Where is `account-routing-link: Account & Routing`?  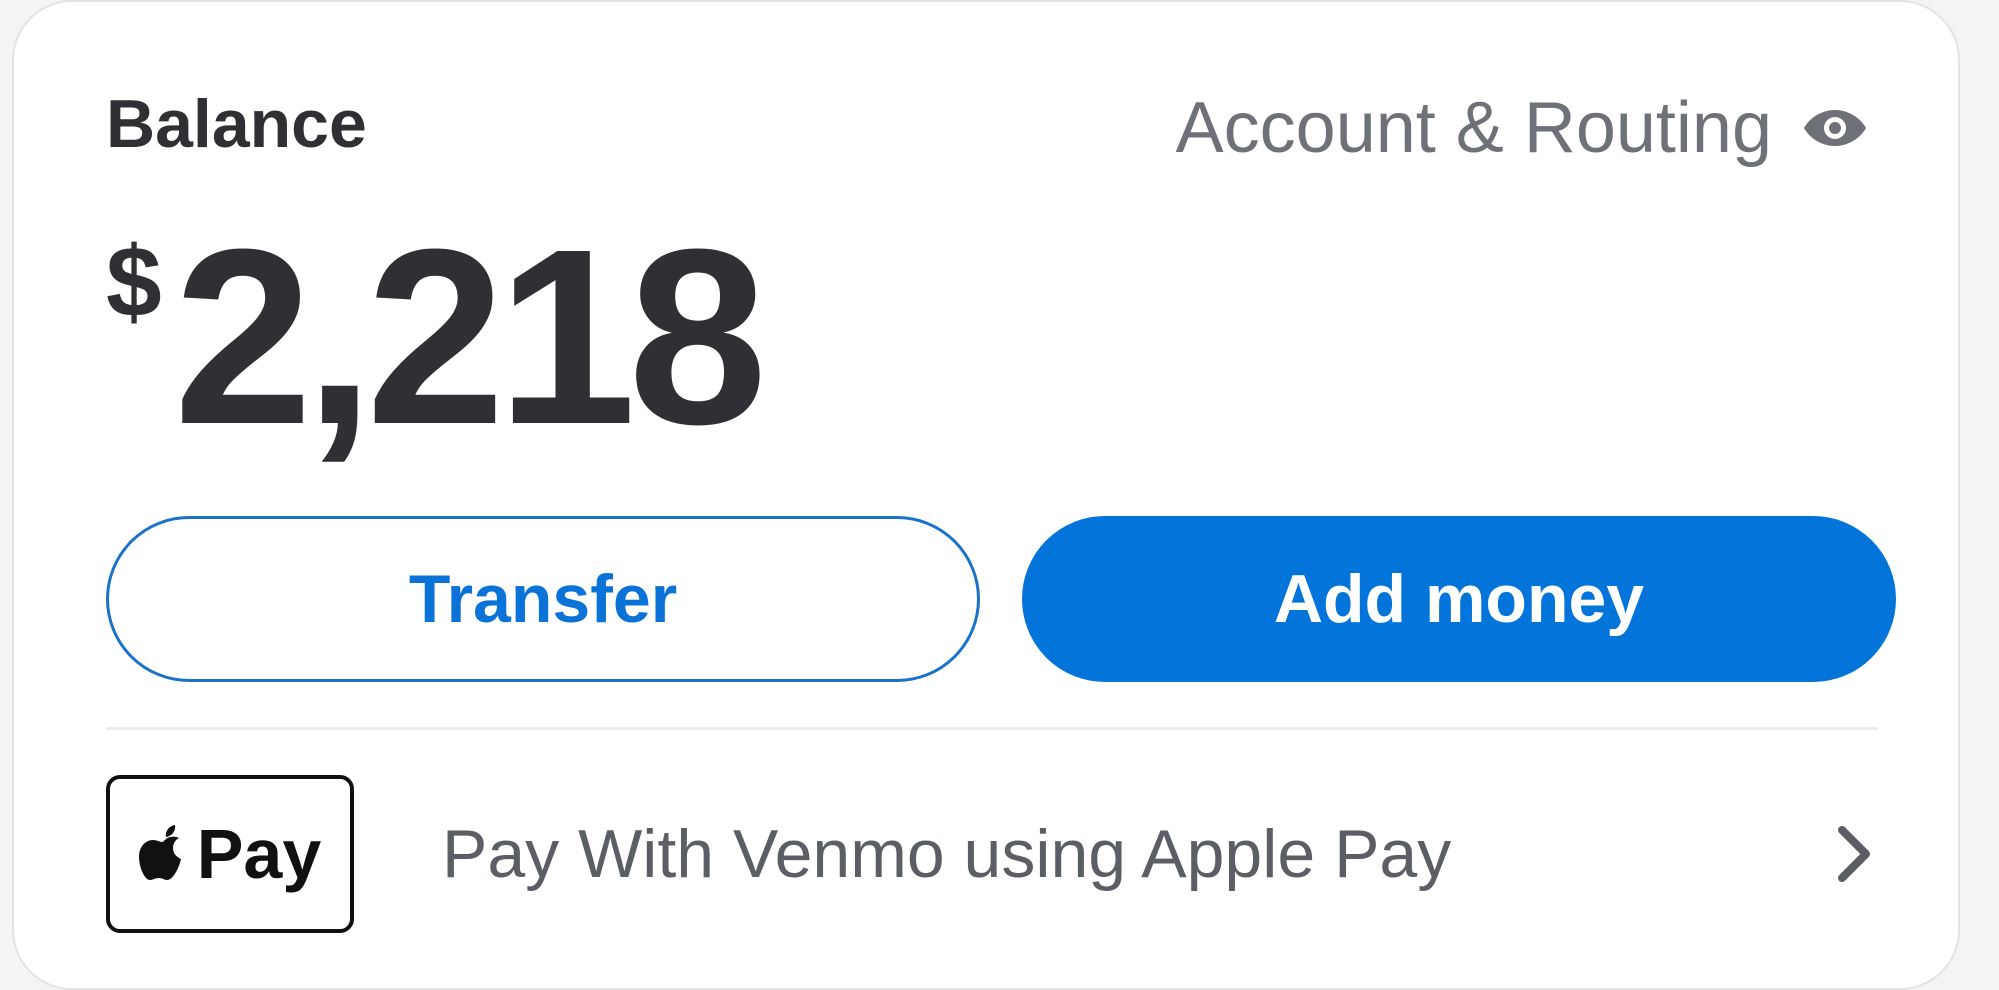
account-routing-link: Account & Routing is located at coordinates (1522, 128).